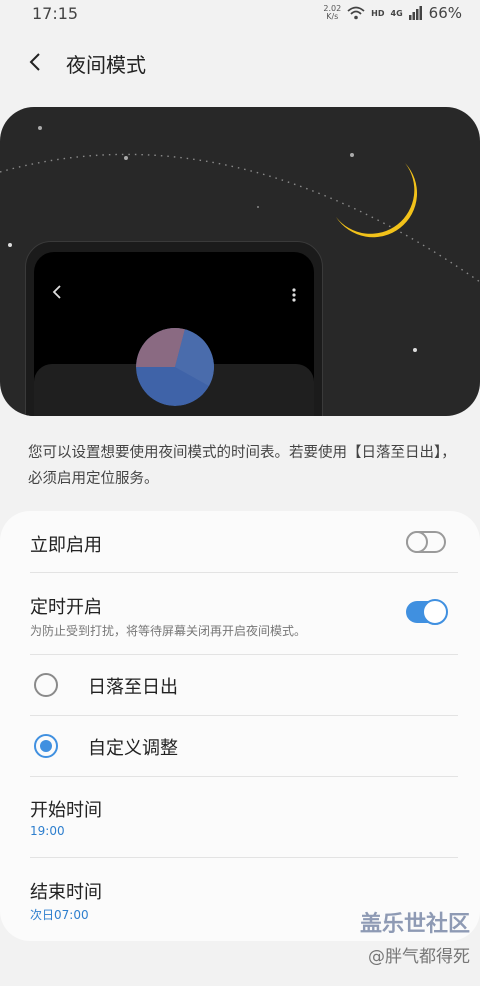  What do you see at coordinates (46, 685) in the screenshot?
I see `radio-sunset-sunrise` at bounding box center [46, 685].